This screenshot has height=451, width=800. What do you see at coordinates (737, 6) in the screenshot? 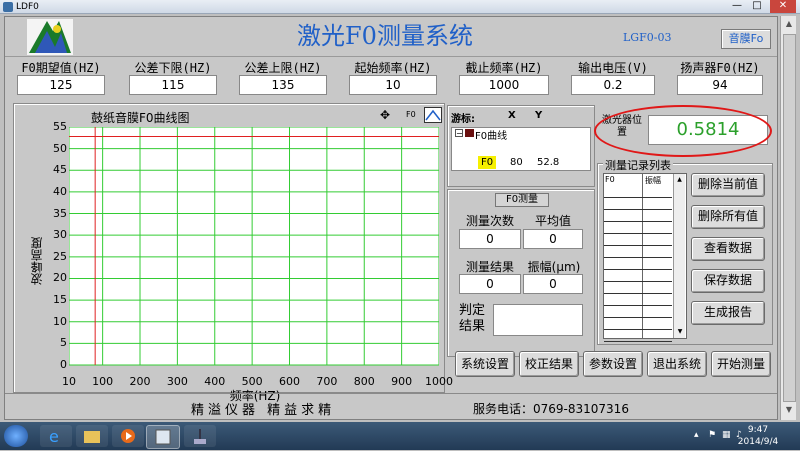
I see `minimize-icon: —` at bounding box center [737, 6].